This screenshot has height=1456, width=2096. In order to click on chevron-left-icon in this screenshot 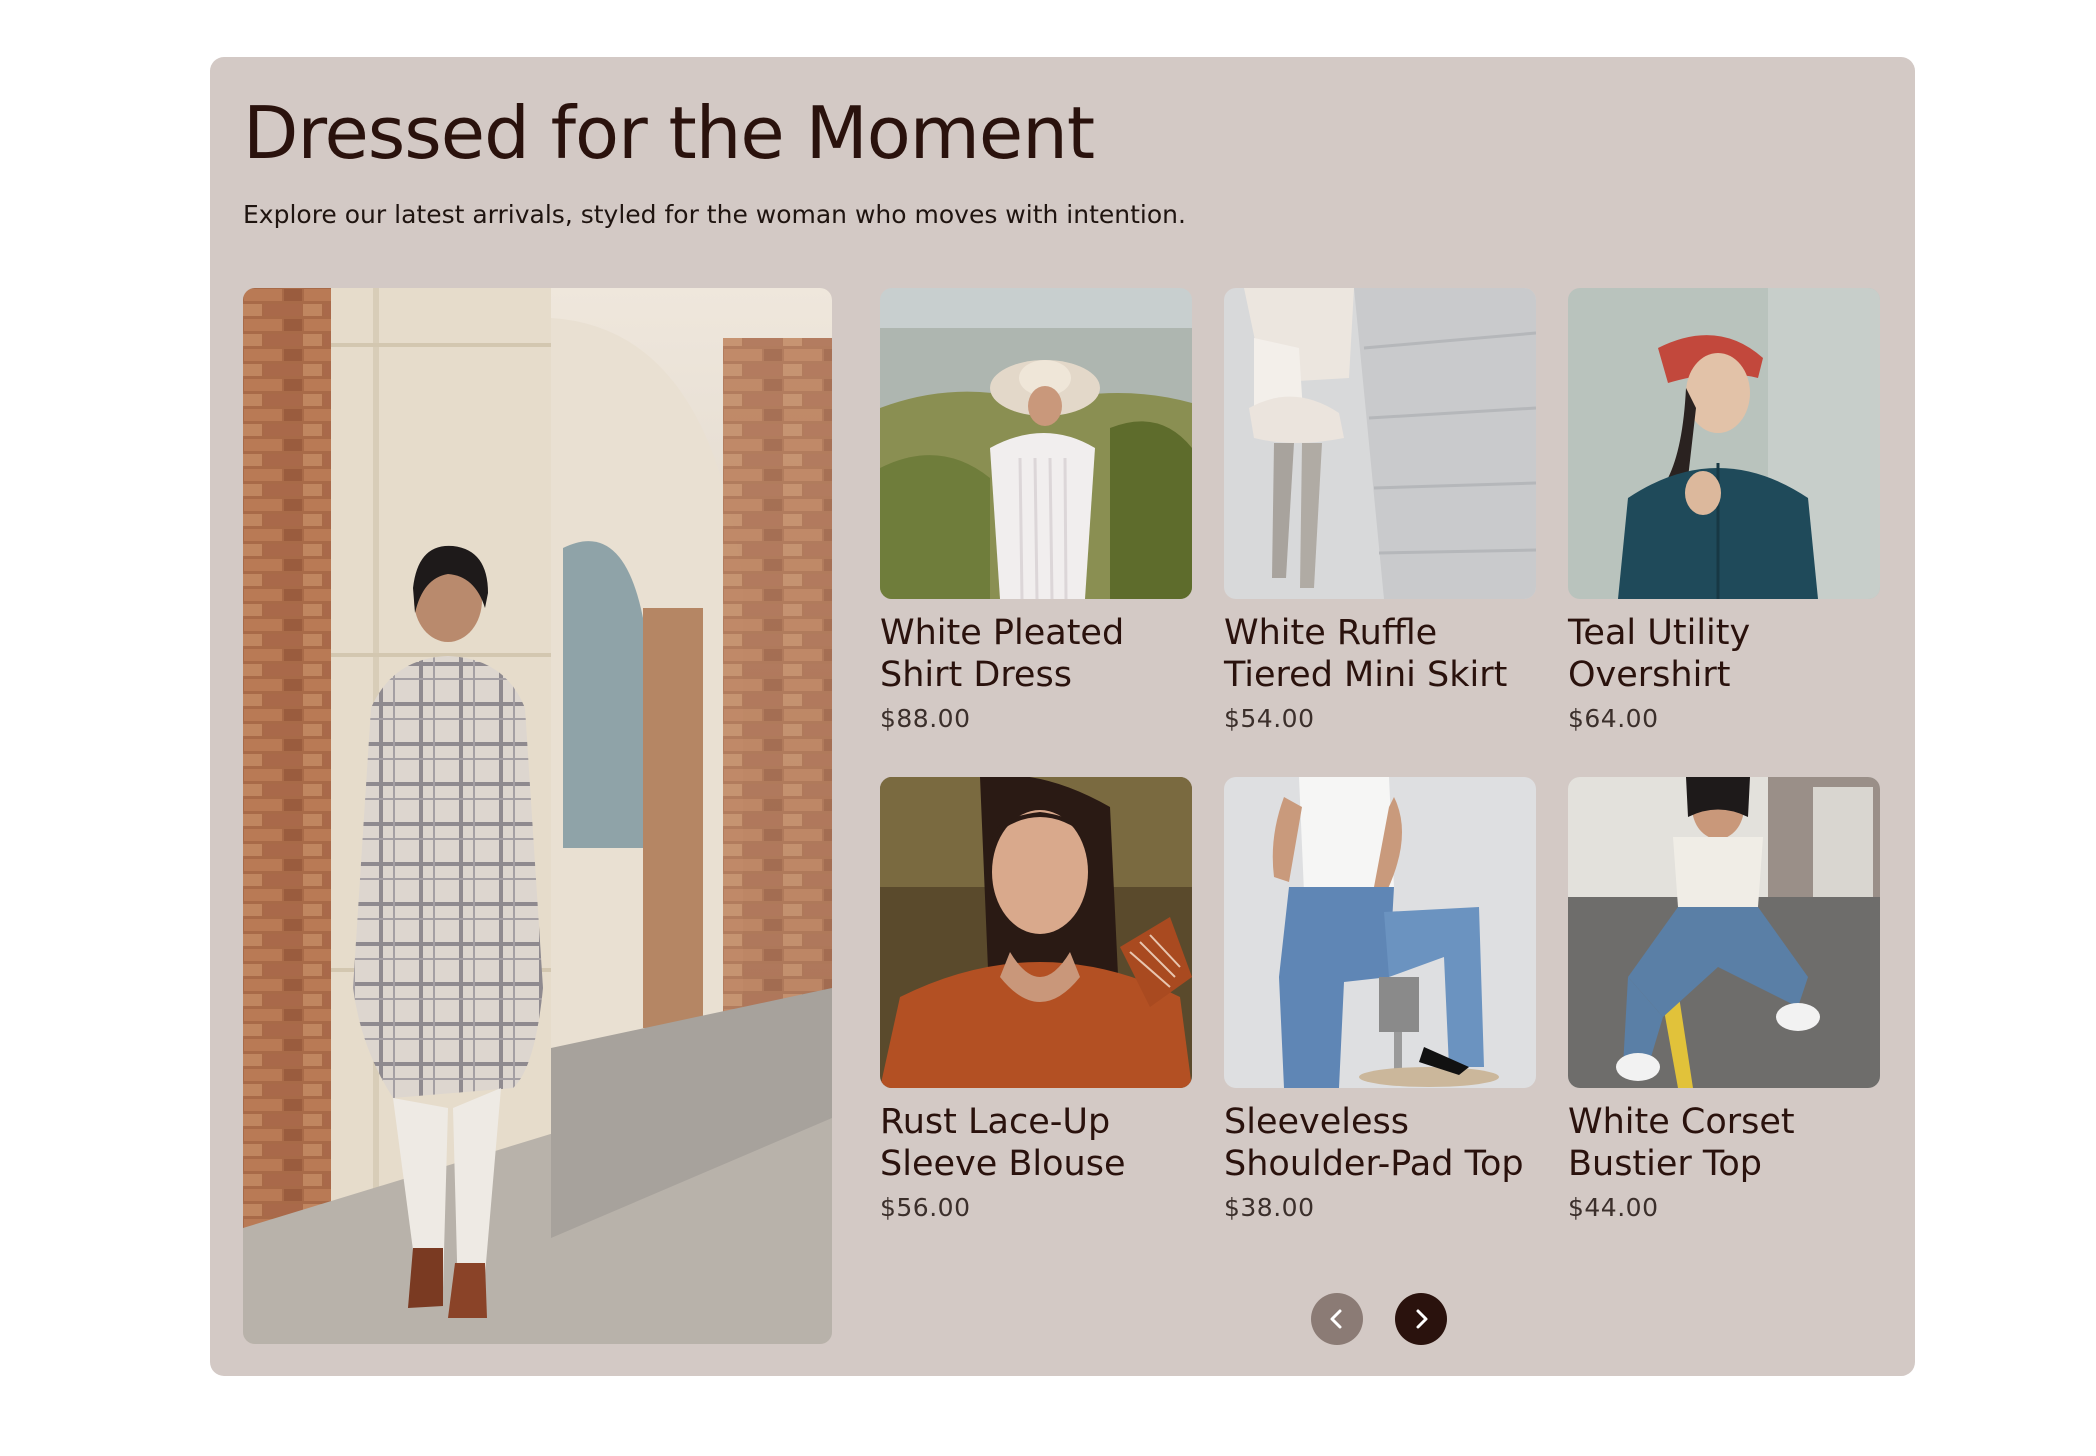, I will do `click(1336, 1319)`.